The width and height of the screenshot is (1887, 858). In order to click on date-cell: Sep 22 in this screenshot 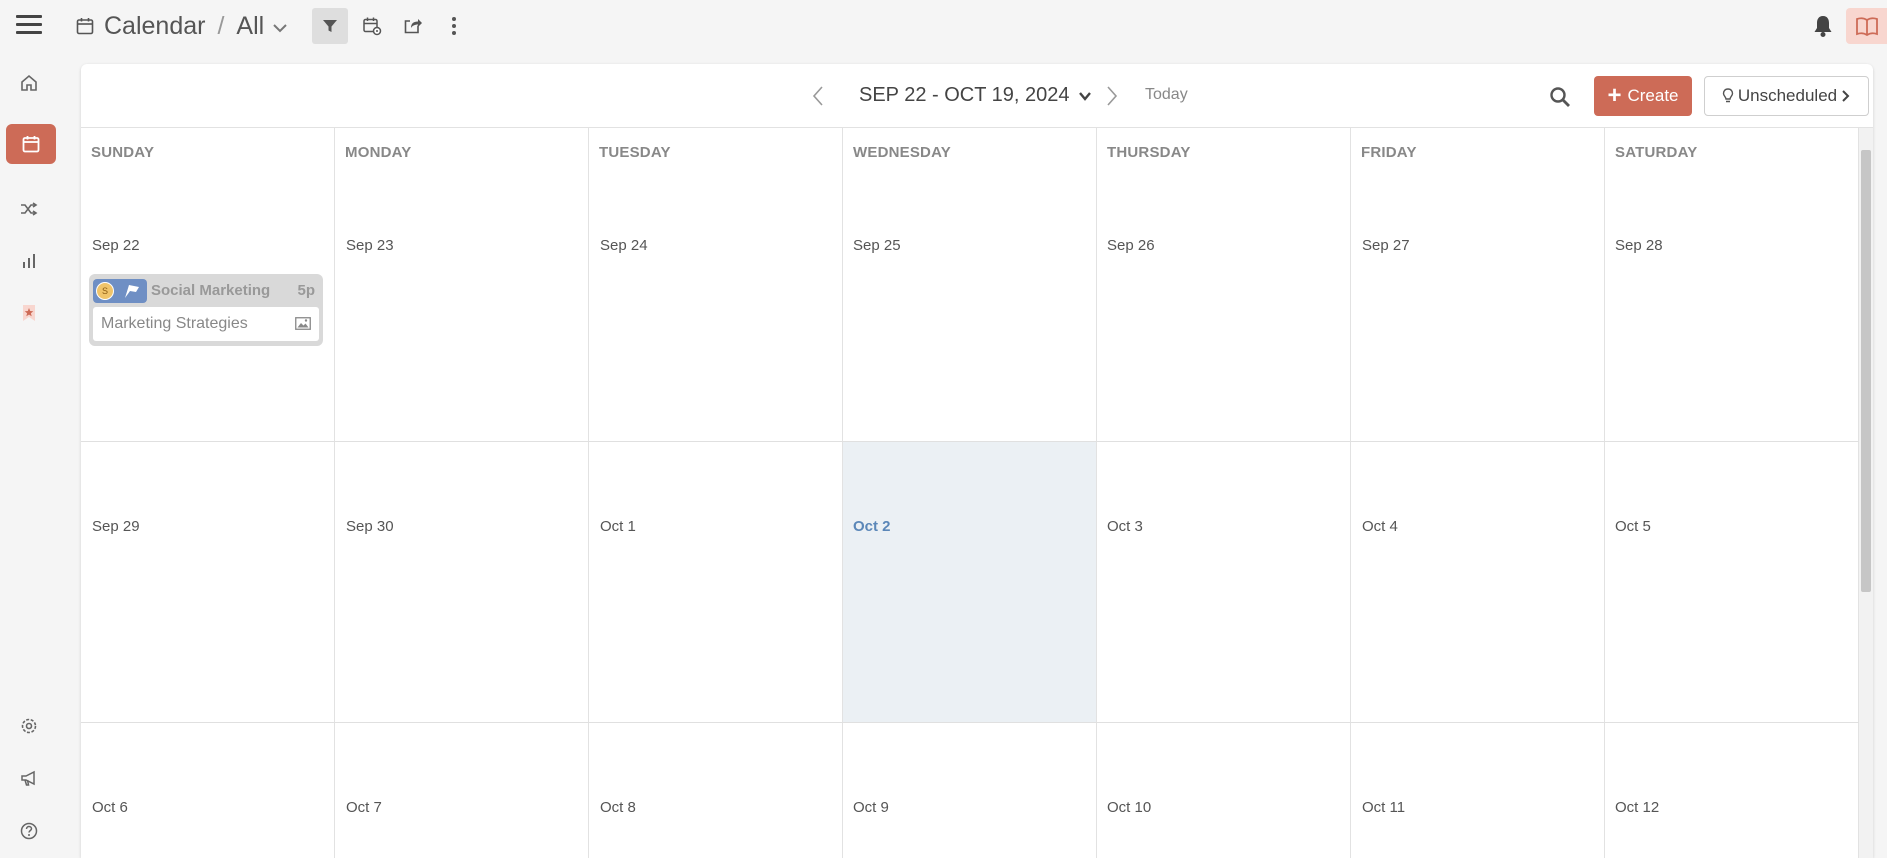, I will do `click(116, 245)`.